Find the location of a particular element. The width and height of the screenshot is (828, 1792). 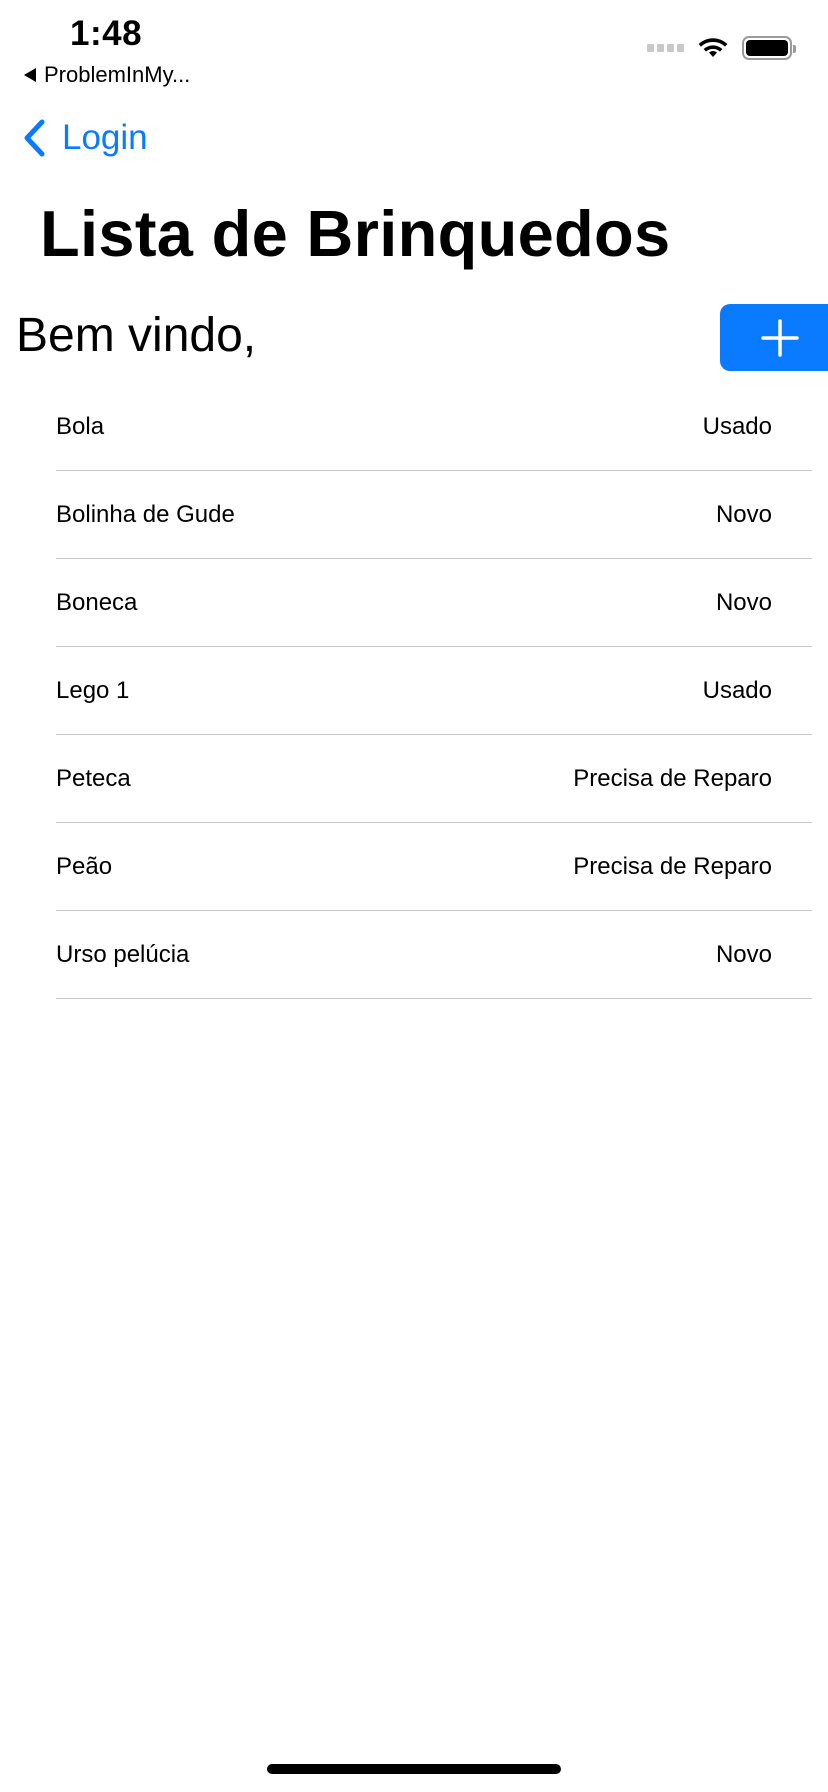

page-title: Lista de Brinquedos is located at coordinates (355, 233).